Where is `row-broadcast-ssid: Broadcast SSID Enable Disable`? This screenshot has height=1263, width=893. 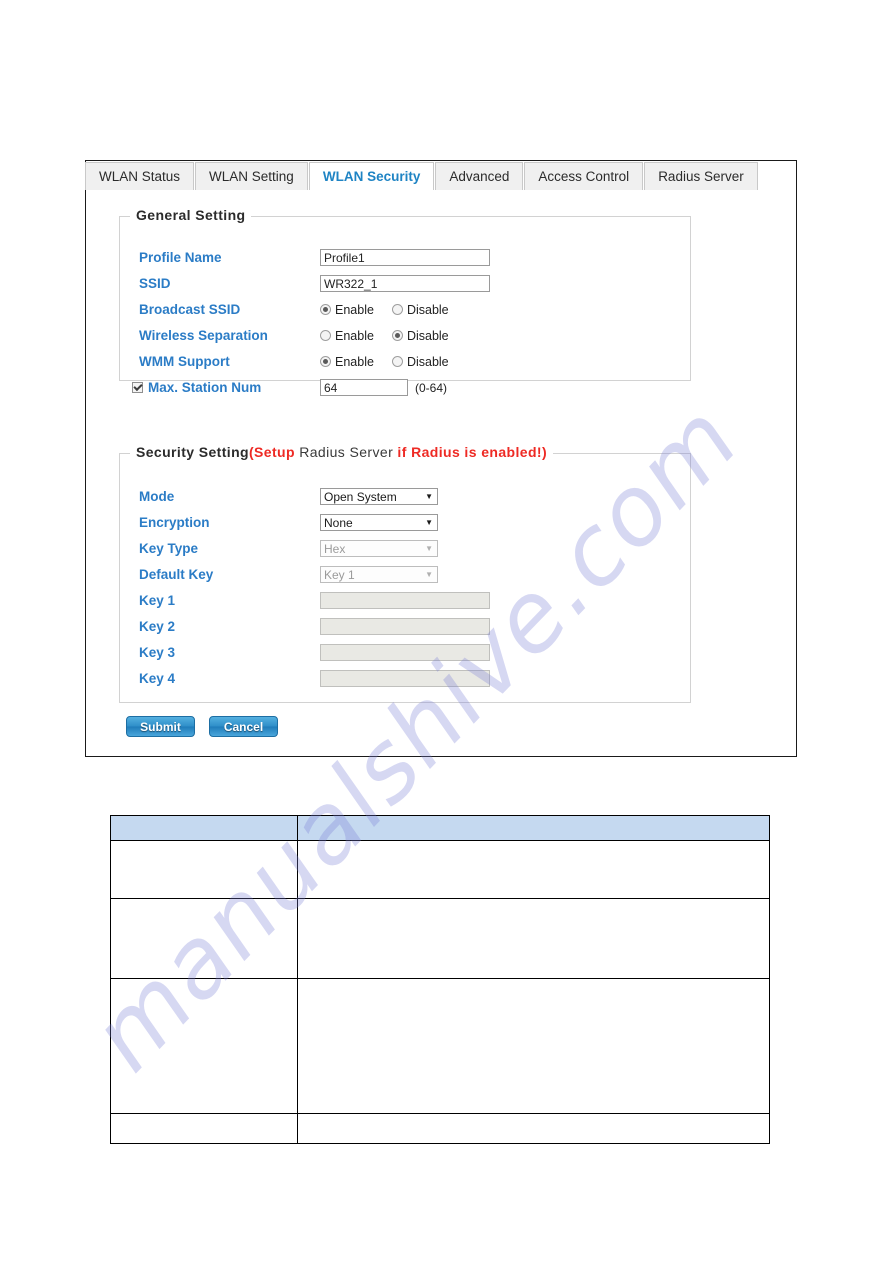 row-broadcast-ssid: Broadcast SSID Enable Disable is located at coordinates (405, 309).